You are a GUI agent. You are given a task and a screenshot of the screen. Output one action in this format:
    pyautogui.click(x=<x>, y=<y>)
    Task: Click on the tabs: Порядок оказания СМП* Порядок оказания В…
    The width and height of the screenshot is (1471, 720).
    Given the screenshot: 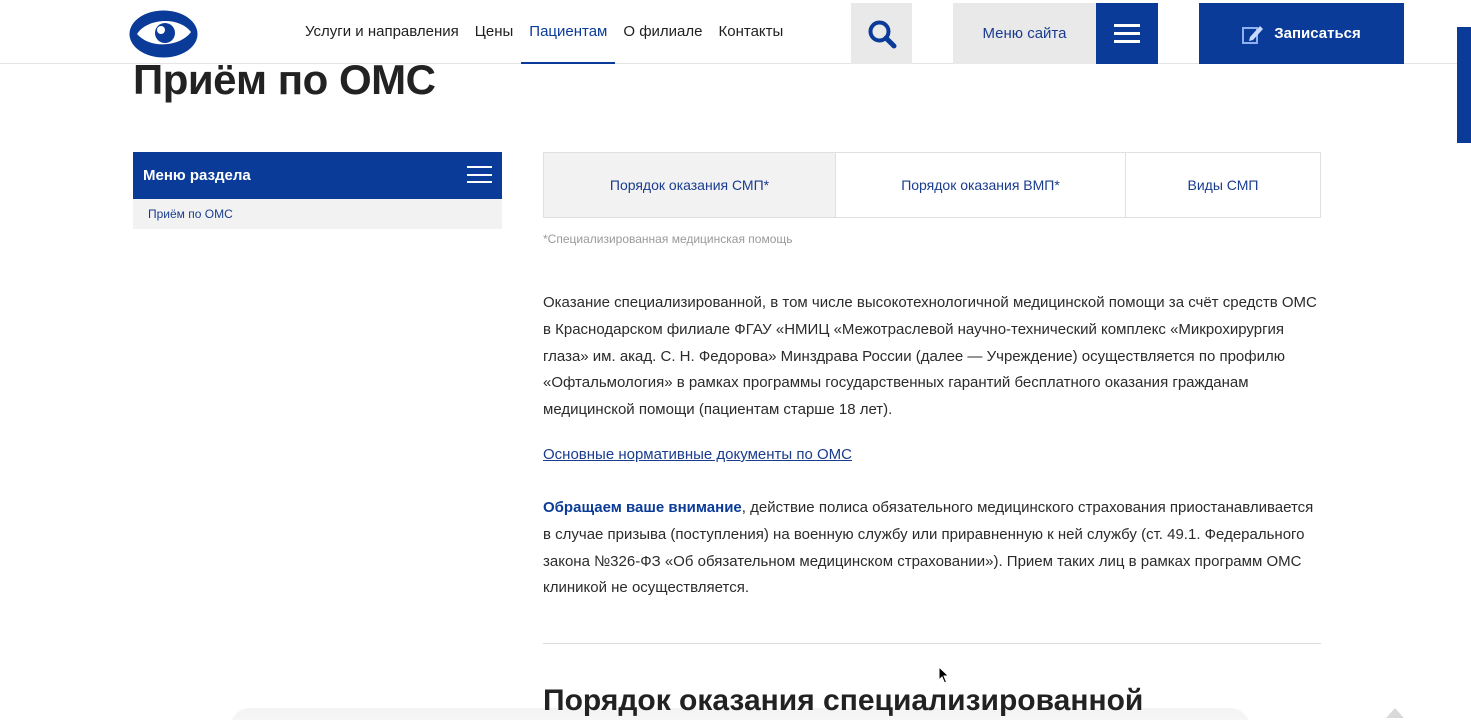 What is the action you would take?
    pyautogui.click(x=932, y=185)
    